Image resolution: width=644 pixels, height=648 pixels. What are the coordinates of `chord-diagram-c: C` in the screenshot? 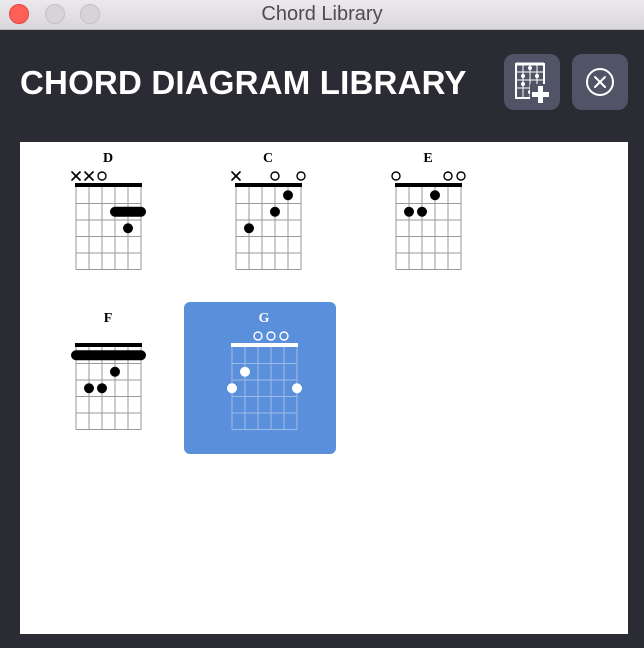 It's located at (268, 210).